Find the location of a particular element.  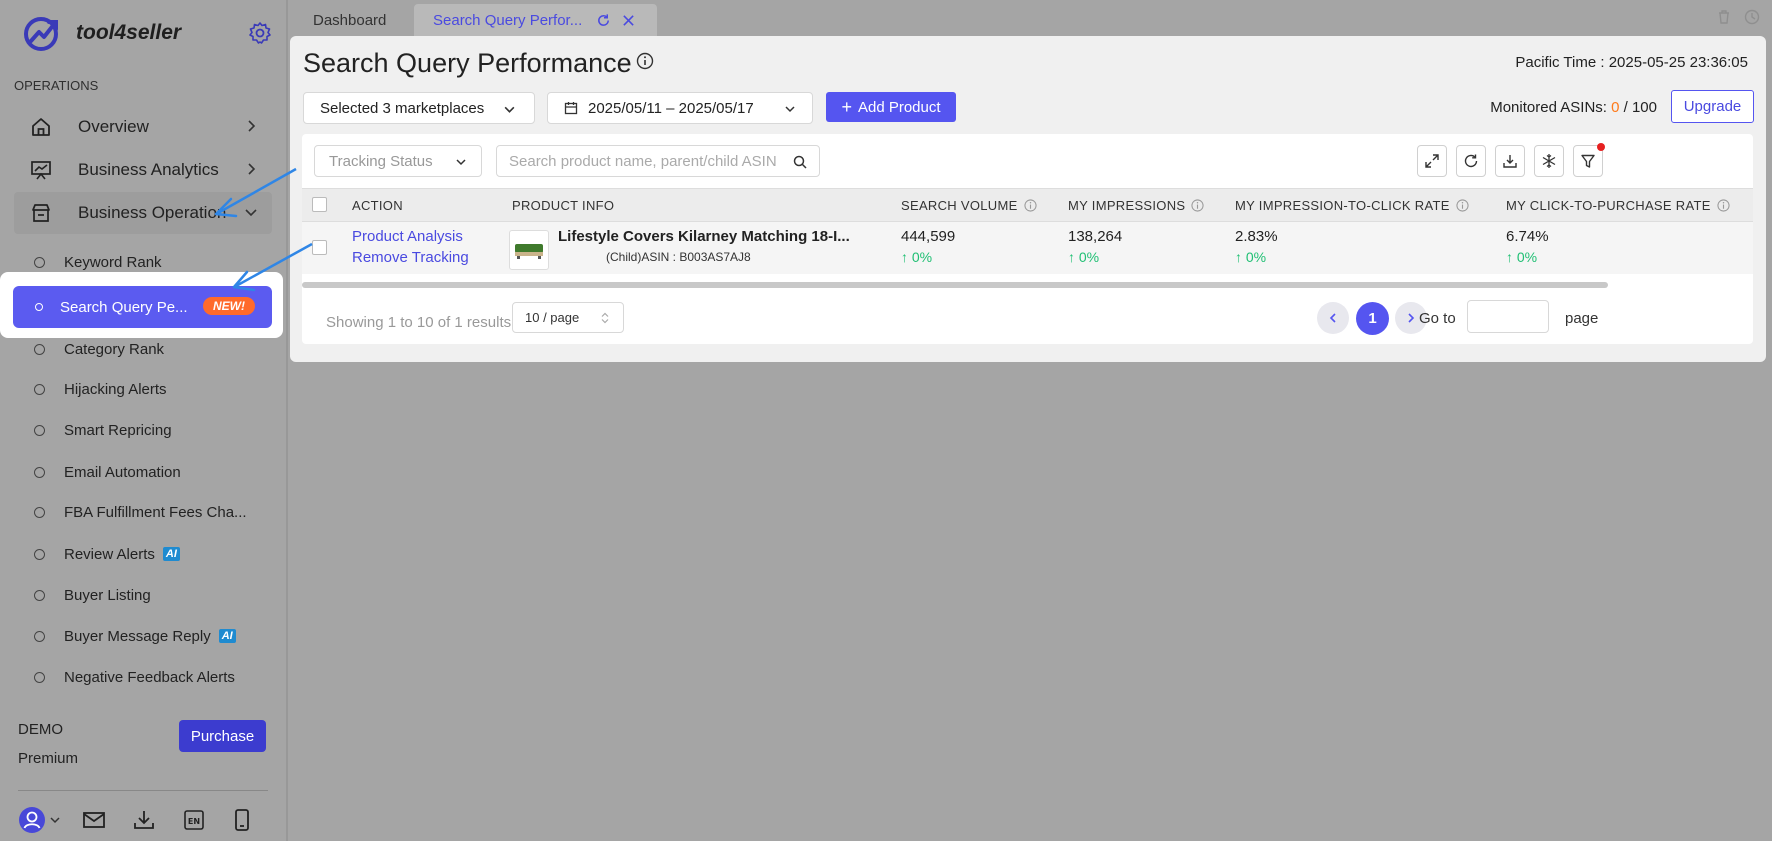

column-label: PRODUCT INFO is located at coordinates (563, 205).